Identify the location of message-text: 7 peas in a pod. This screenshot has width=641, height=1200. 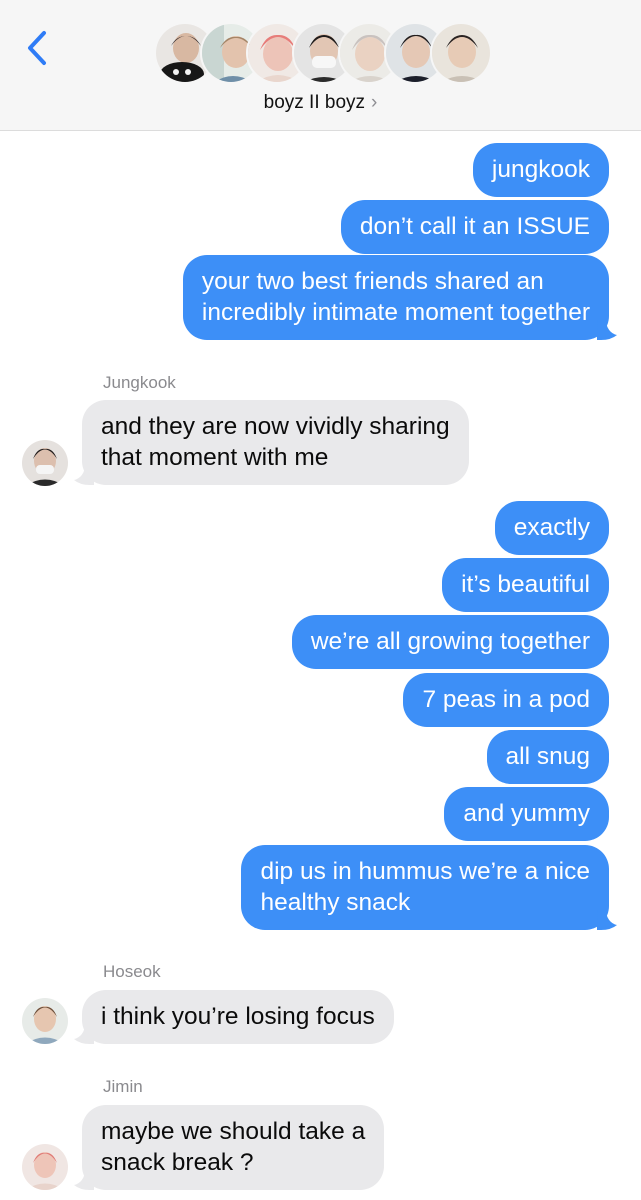
(506, 699).